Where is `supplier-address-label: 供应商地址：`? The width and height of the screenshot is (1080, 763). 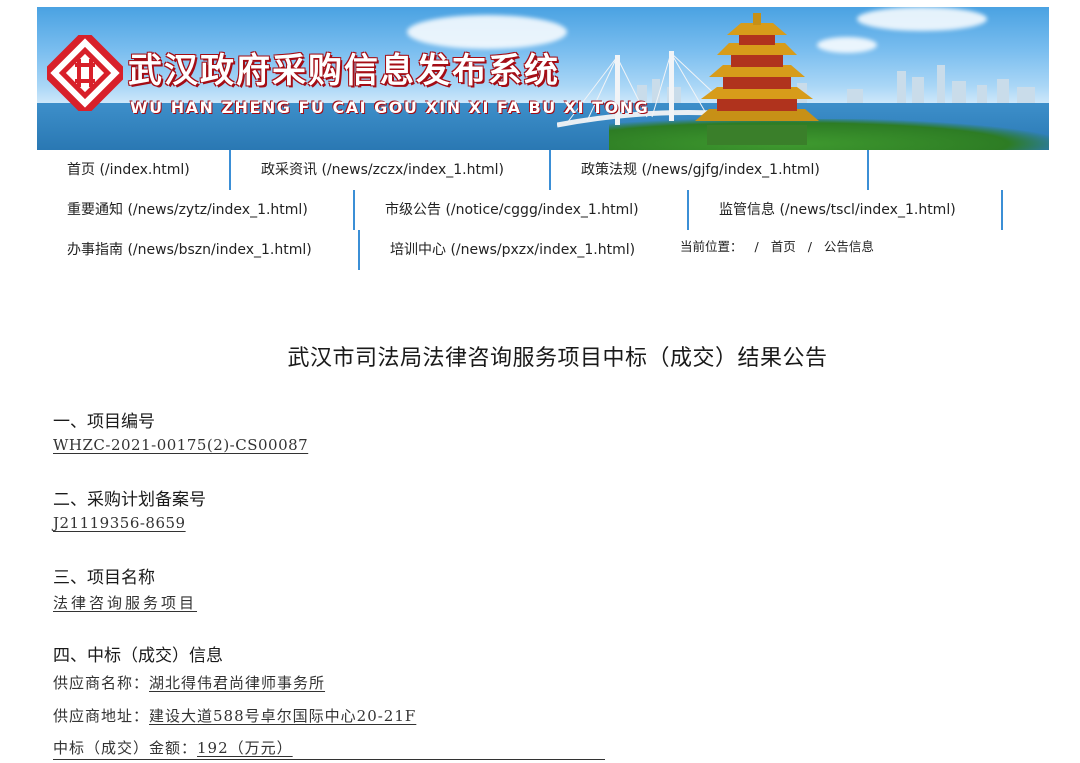
supplier-address-label: 供应商地址： is located at coordinates (101, 716).